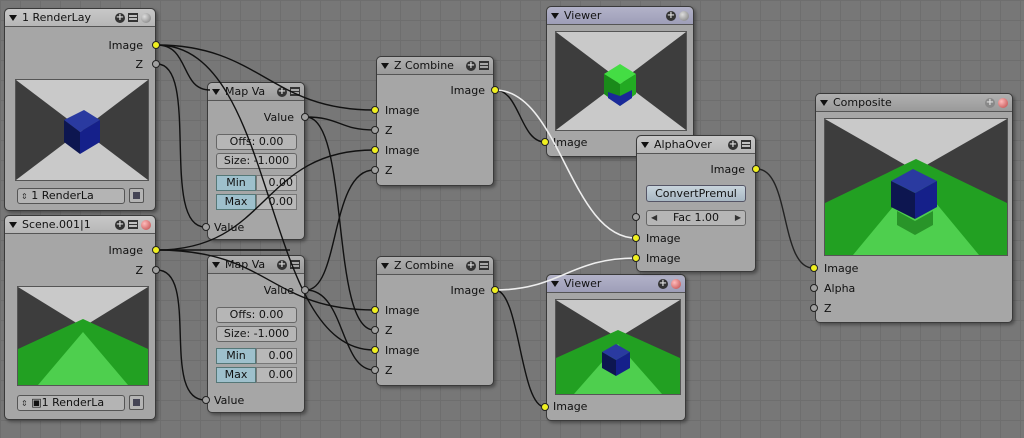 Image resolution: width=1024 pixels, height=438 pixels. Describe the element at coordinates (738, 218) in the screenshot. I see `increment-icon: ▶` at that location.